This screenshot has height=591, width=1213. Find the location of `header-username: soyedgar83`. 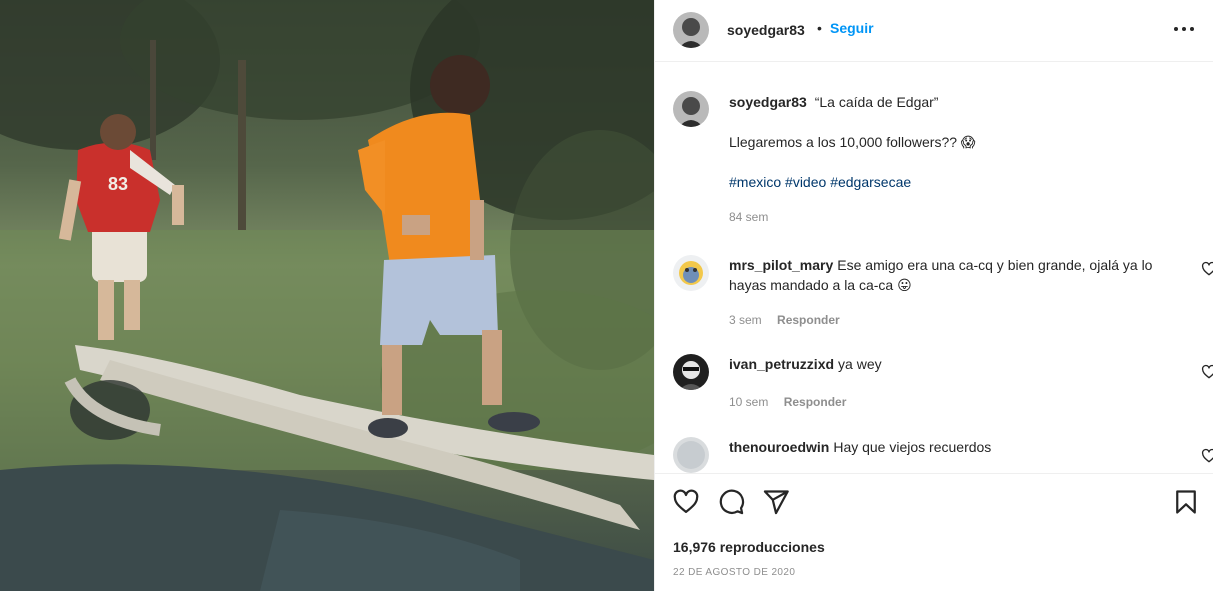

header-username: soyedgar83 is located at coordinates (766, 30).